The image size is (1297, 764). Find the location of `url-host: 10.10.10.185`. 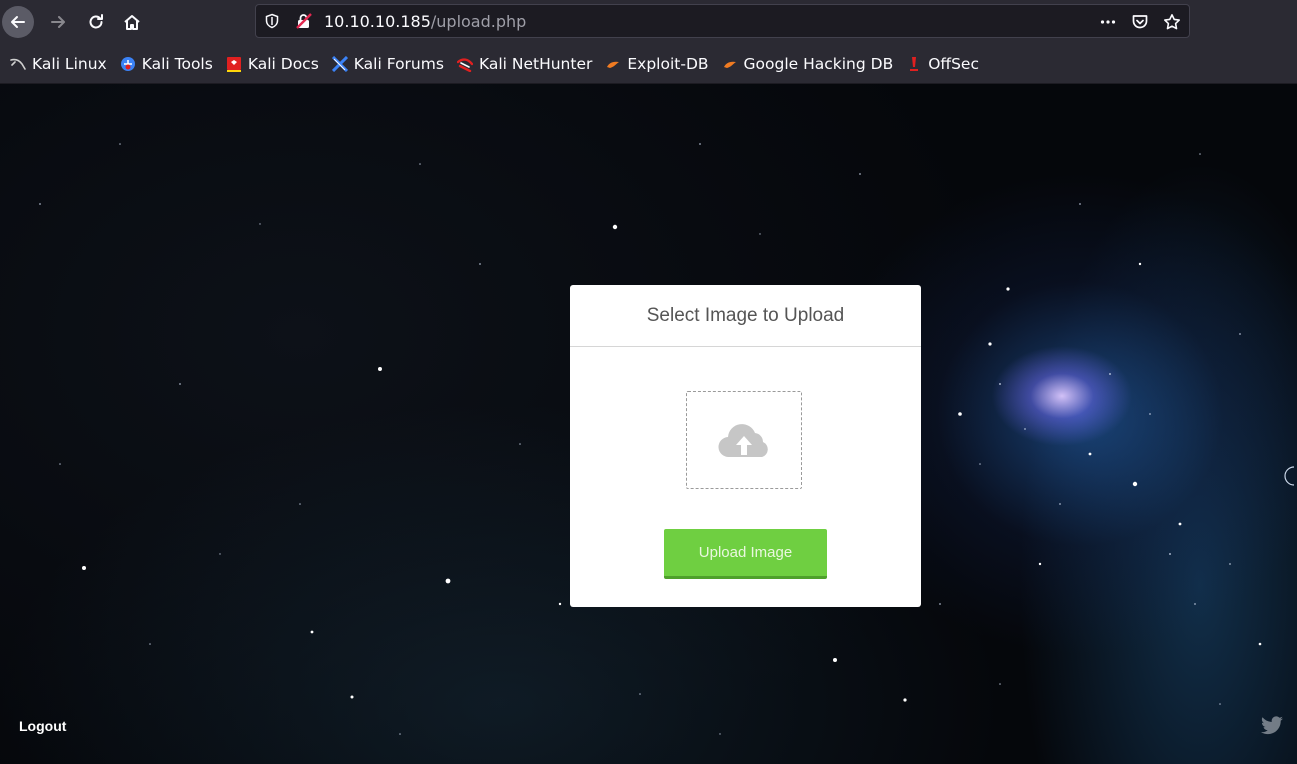

url-host: 10.10.10.185 is located at coordinates (377, 21).